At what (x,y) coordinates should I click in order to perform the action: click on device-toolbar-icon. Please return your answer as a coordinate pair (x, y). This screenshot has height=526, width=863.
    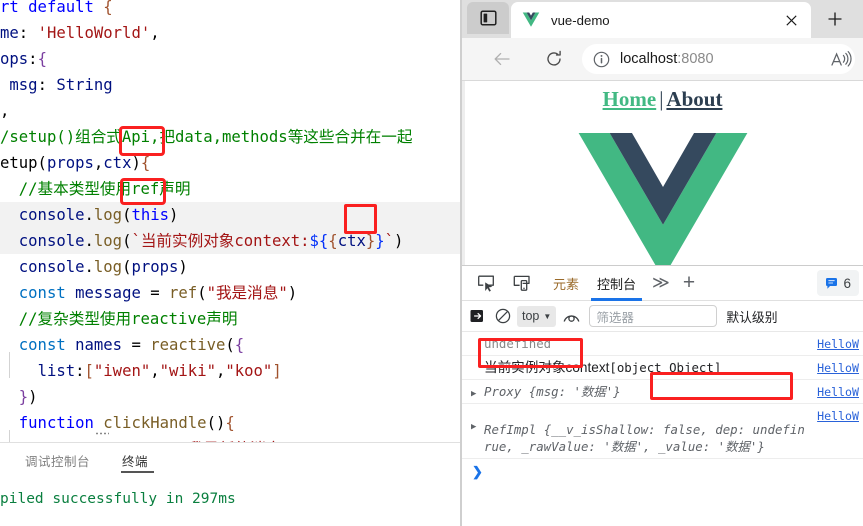
    Looking at the image, I should click on (521, 283).